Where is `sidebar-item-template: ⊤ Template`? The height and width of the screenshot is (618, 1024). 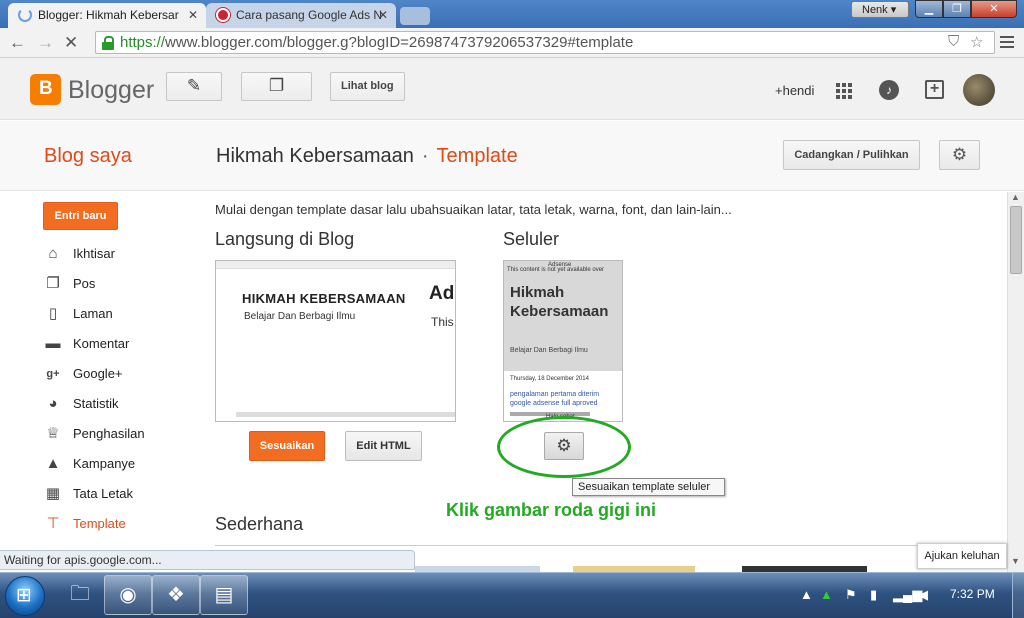 sidebar-item-template: ⊤ Template is located at coordinates (85, 525).